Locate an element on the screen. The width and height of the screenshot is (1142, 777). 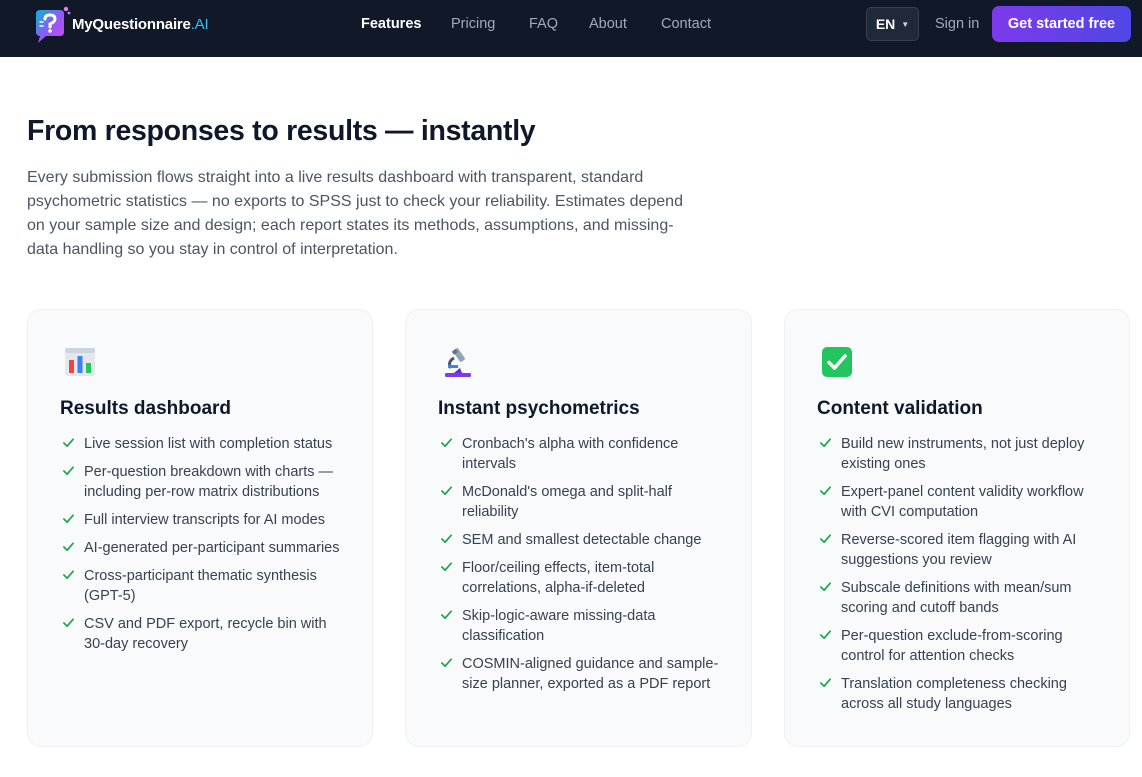
nav-link-features: Features is located at coordinates (391, 24).